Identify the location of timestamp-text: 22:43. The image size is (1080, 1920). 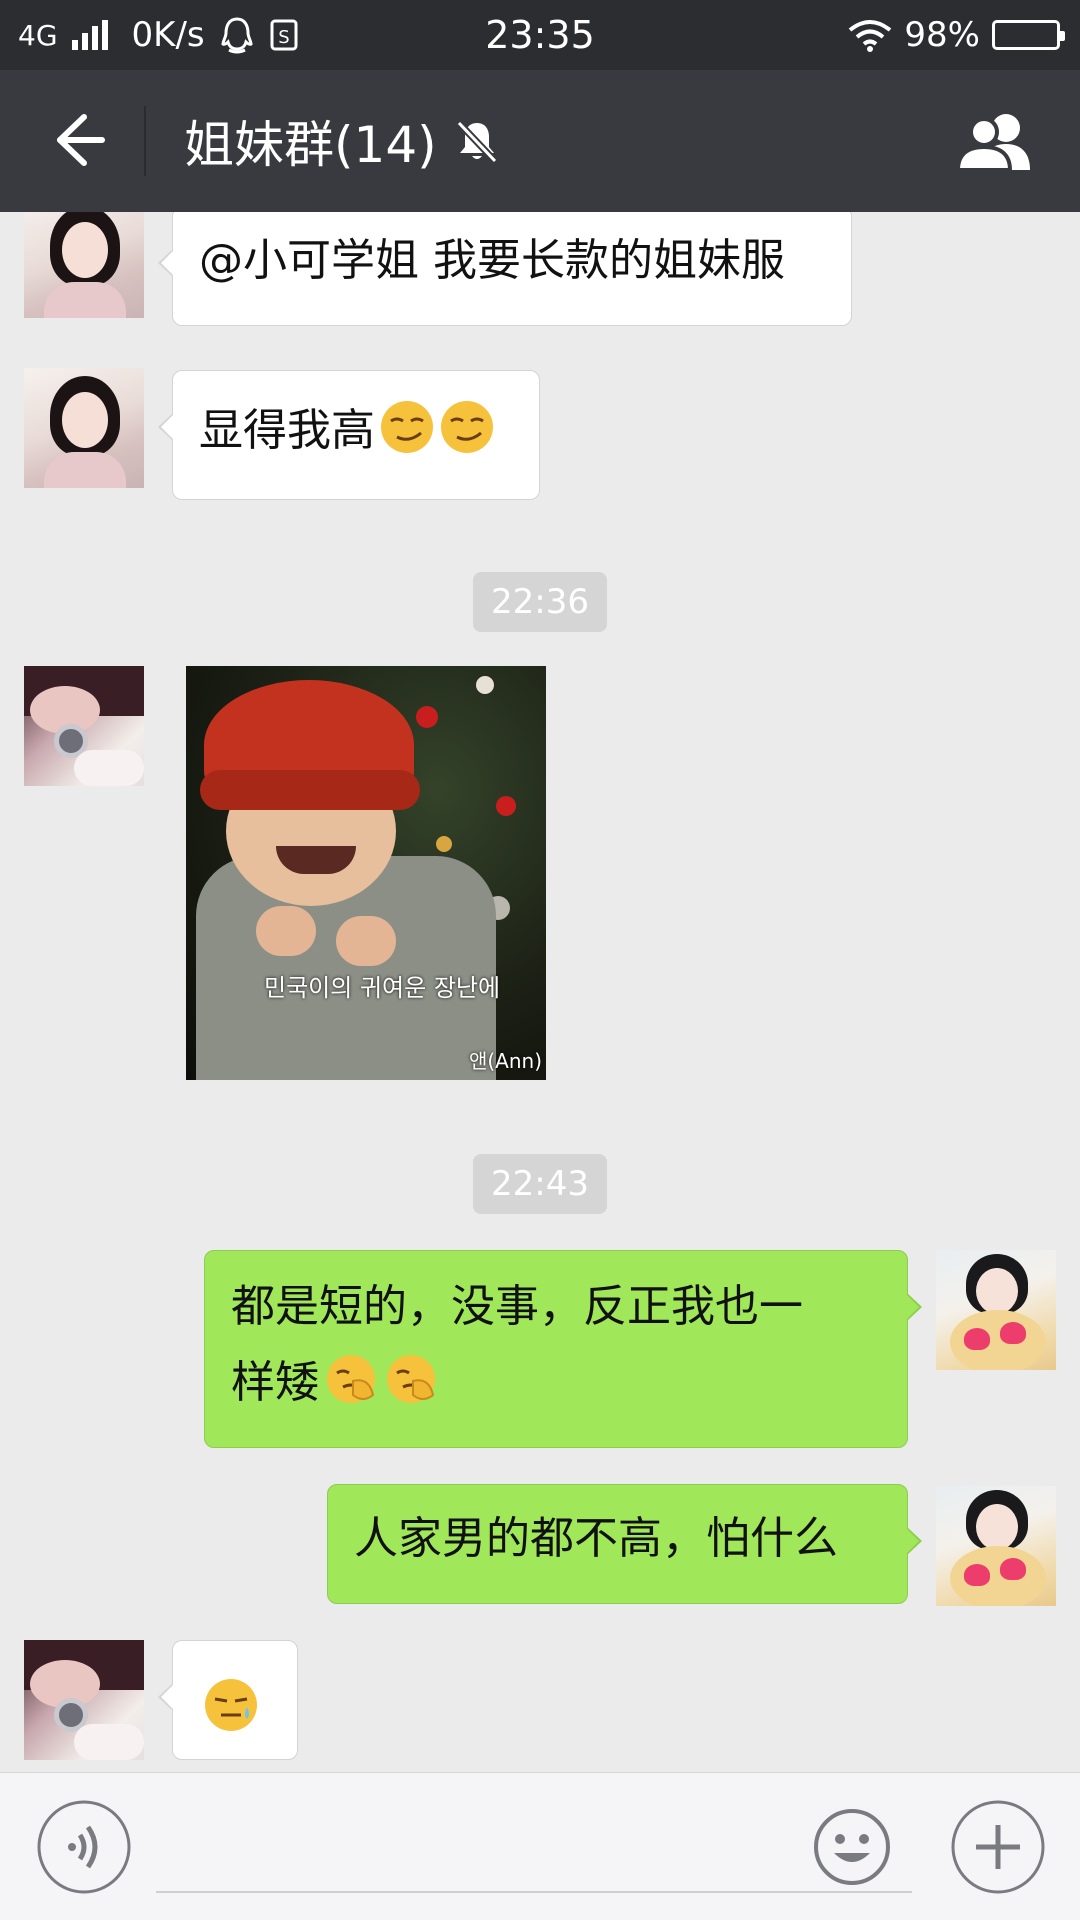
(540, 1184).